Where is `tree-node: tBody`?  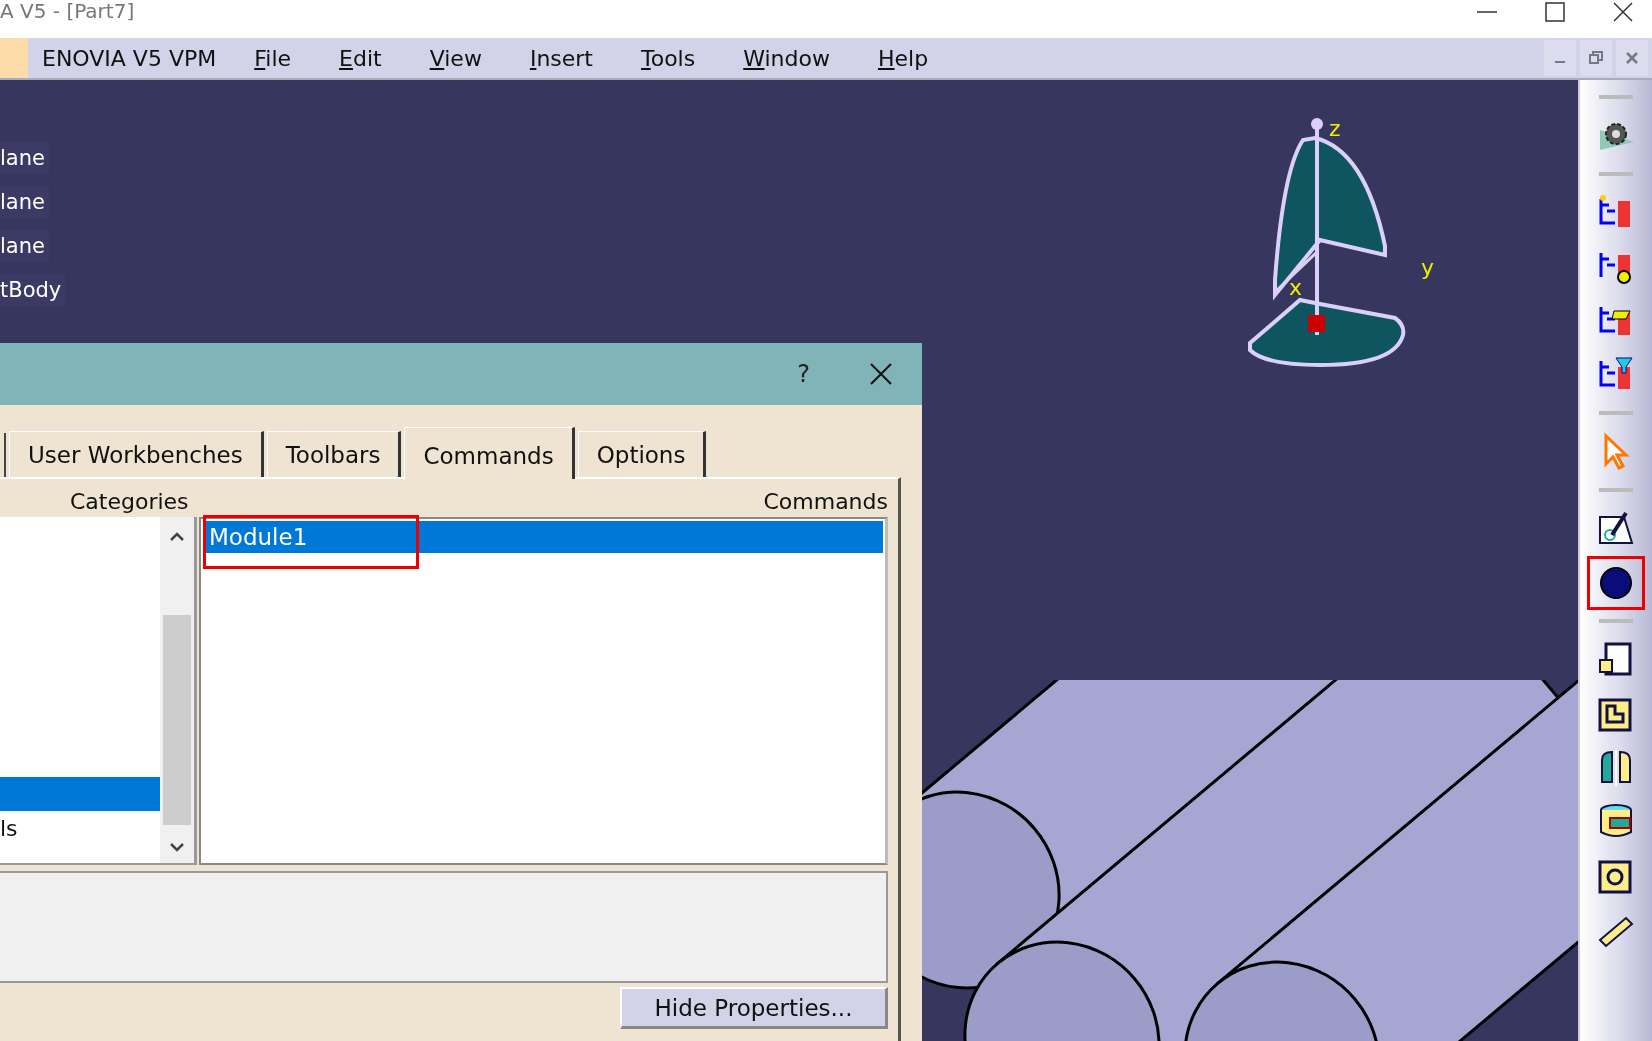
tree-node: tBody is located at coordinates (33, 290).